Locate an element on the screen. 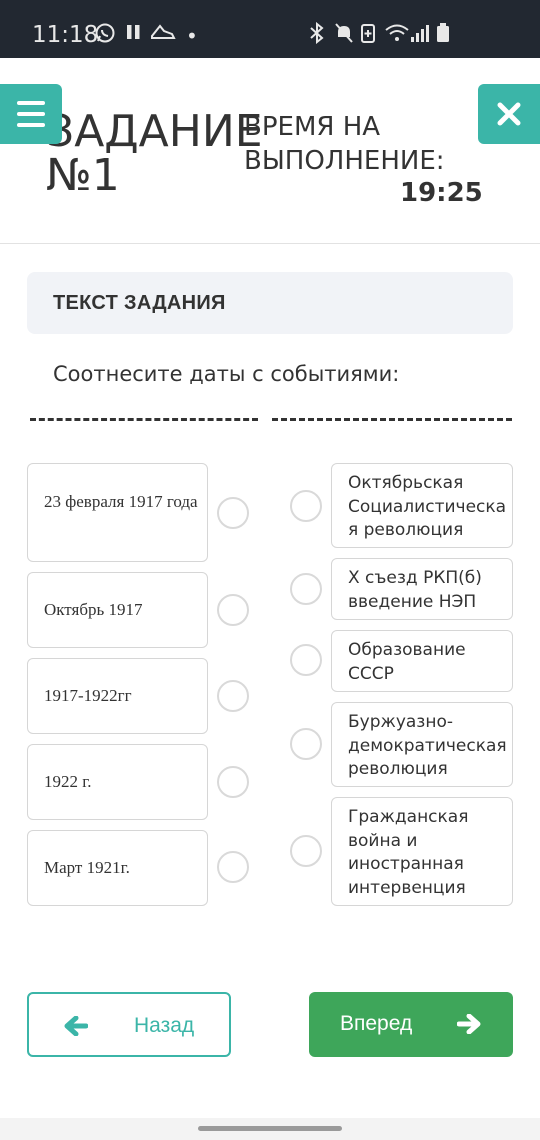 Image resolution: width=540 pixels, height=1140 pixels. event-label: Буржуазно-демократическая революция is located at coordinates (427, 745).